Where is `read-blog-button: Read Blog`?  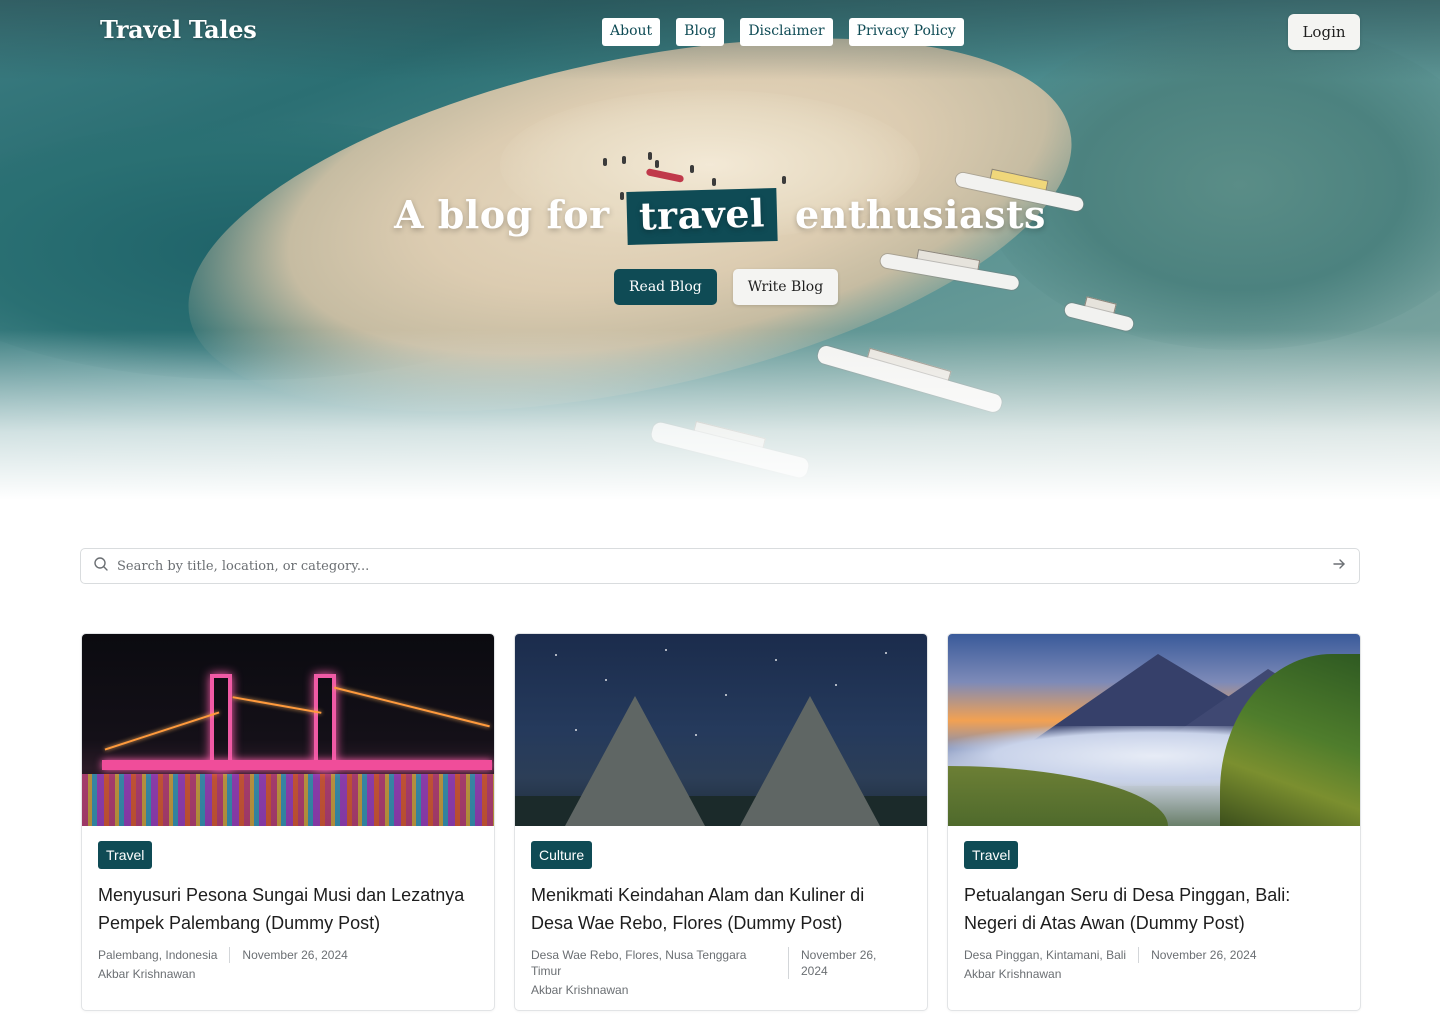
read-blog-button: Read Blog is located at coordinates (665, 287).